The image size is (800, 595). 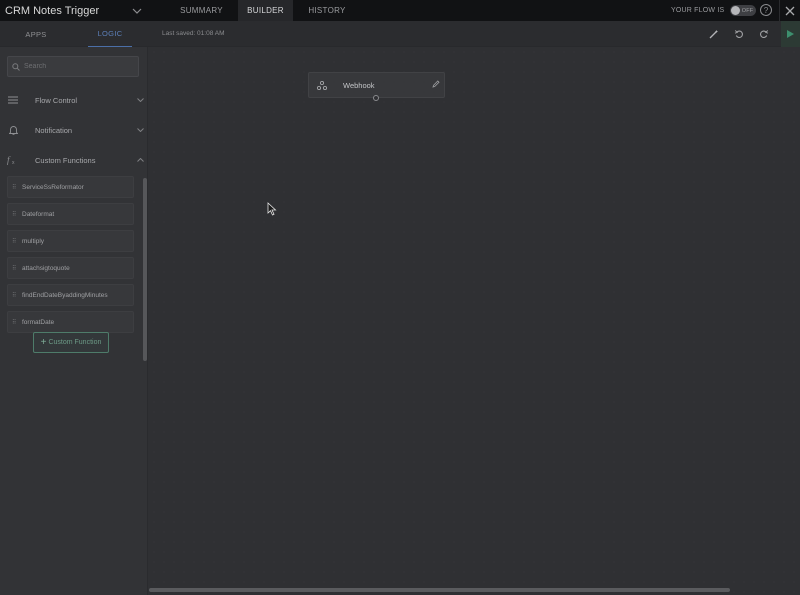 I want to click on list-item: ⠿ findEndDateByaddingMinutes, so click(x=70, y=295).